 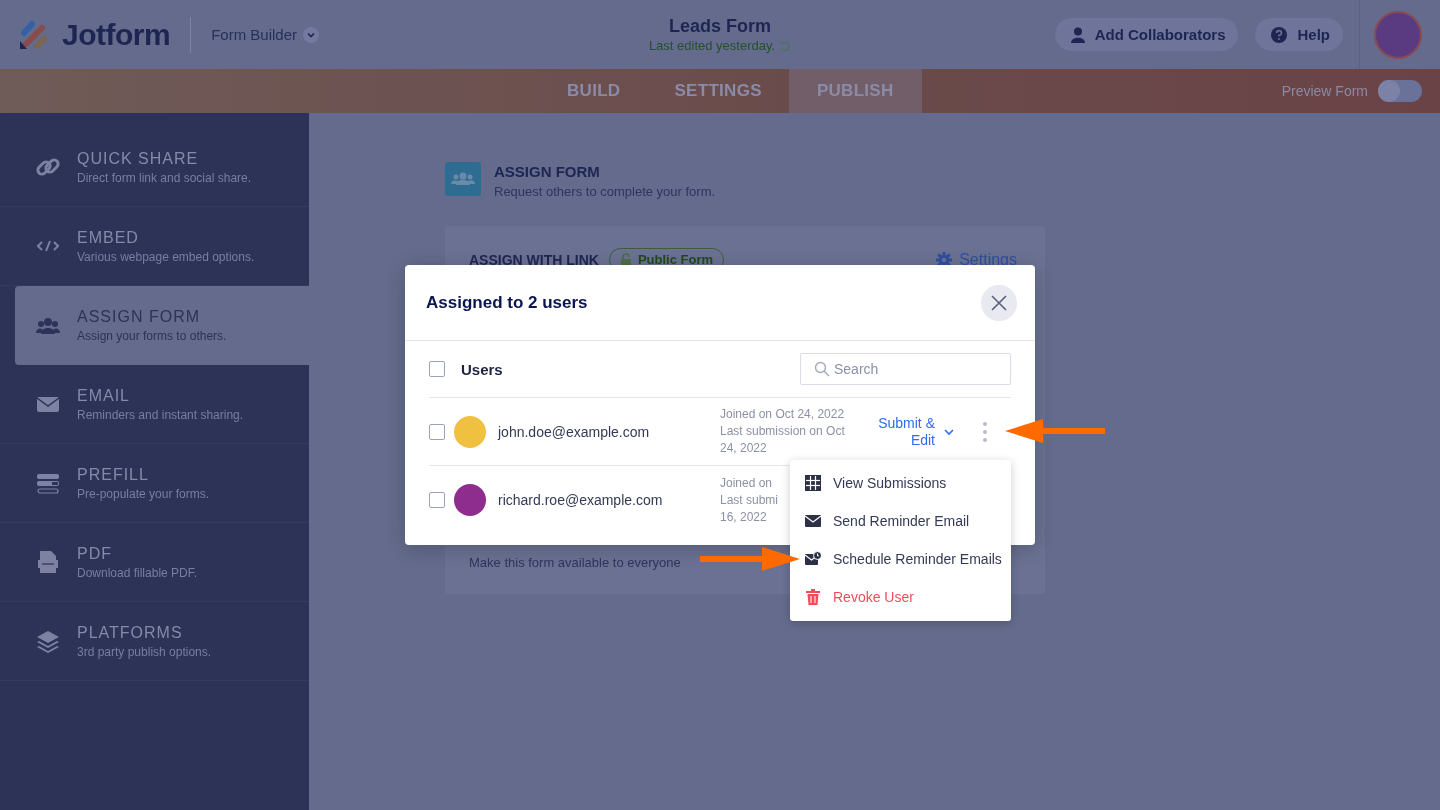 I want to click on sidebar-item: PLATFORMS 3rd party publish options., so click(x=154, y=641).